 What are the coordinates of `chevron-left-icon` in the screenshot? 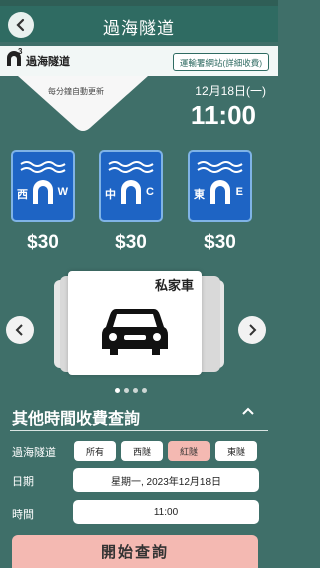 It's located at (19, 330).